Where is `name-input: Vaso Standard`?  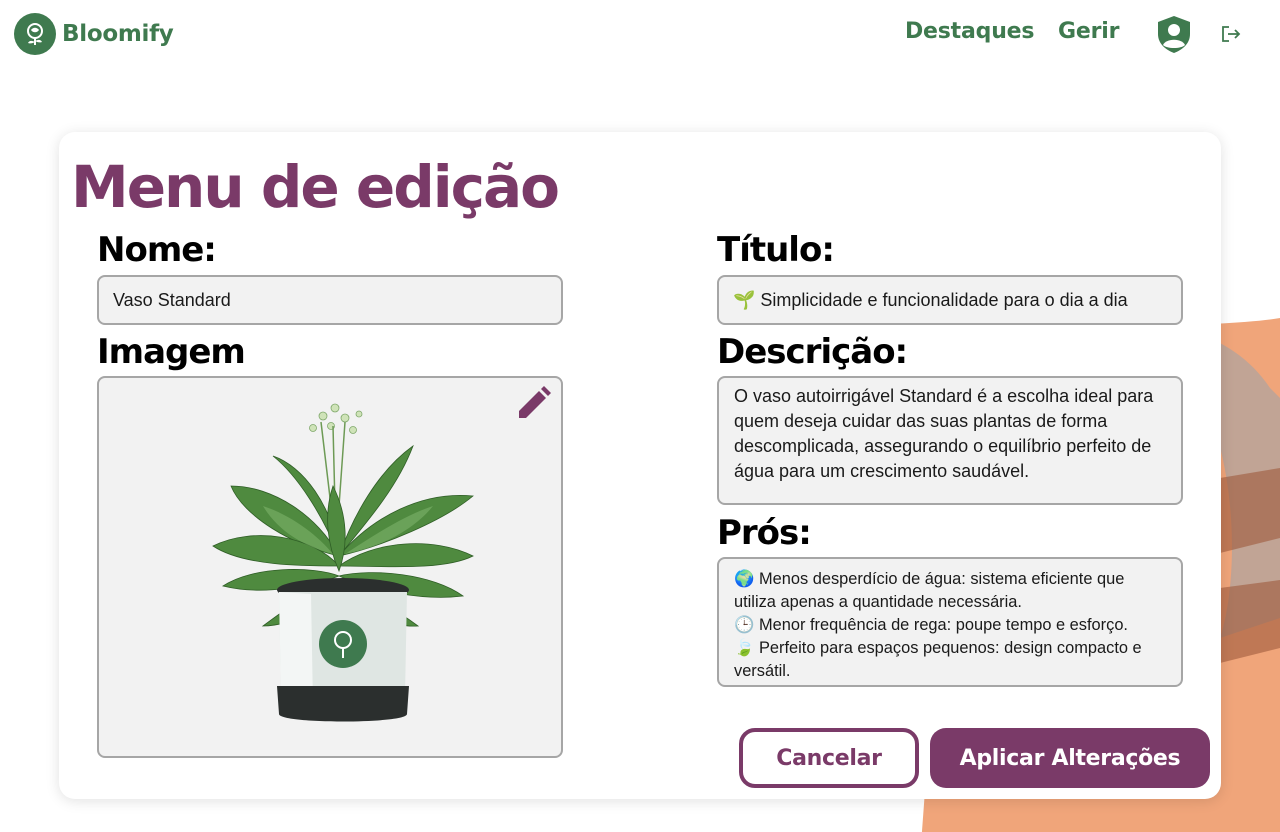
name-input: Vaso Standard is located at coordinates (330, 300).